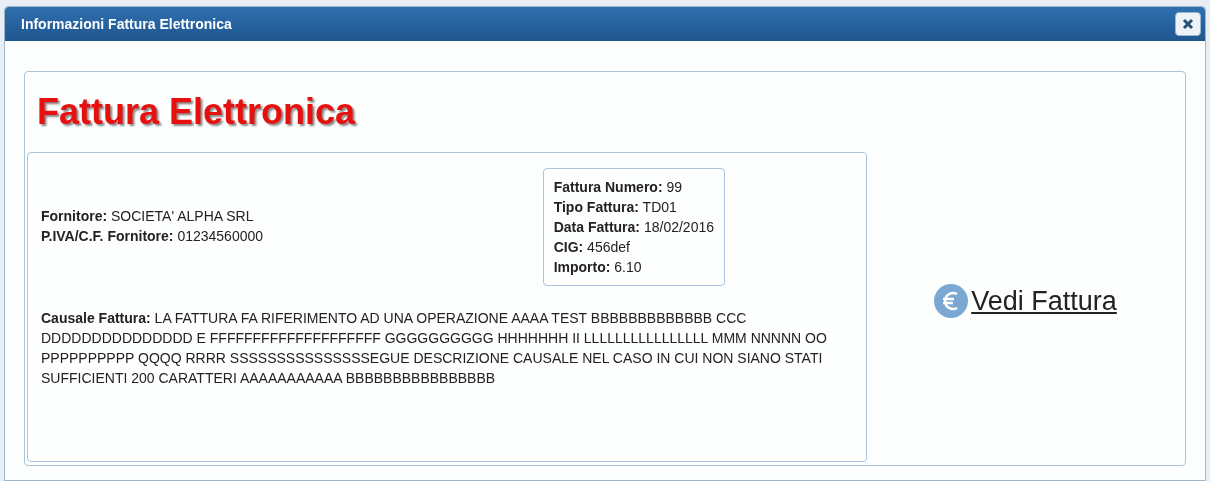  Describe the element at coordinates (615, 207) in the screenshot. I see `field-line: Tipo Fattura: TD01` at that location.